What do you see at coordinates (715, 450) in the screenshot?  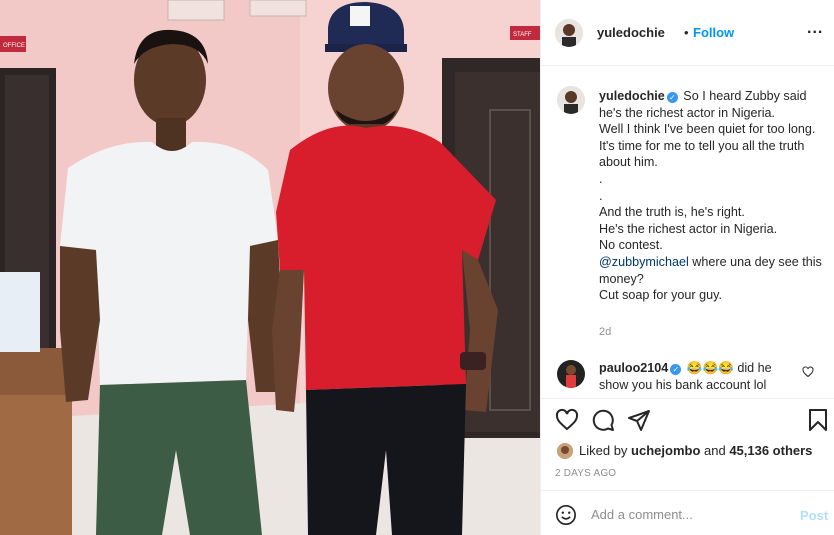 I see `likes-middle: and` at bounding box center [715, 450].